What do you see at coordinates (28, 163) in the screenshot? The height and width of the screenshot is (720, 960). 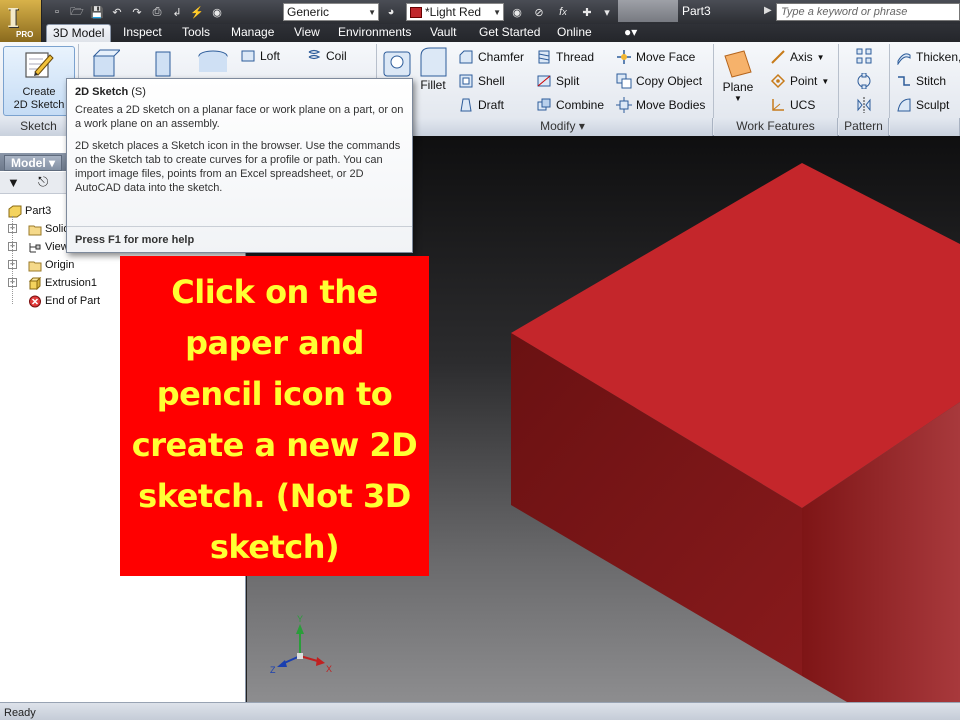 I see `model-tab-label: Model` at bounding box center [28, 163].